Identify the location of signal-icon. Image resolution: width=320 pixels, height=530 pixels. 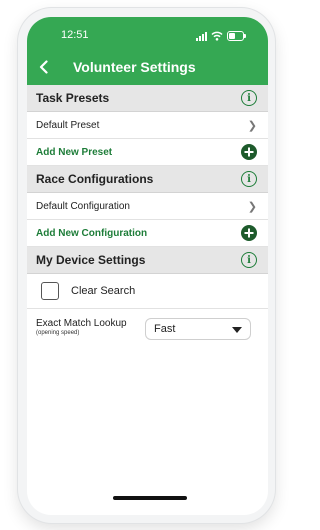
(201, 36).